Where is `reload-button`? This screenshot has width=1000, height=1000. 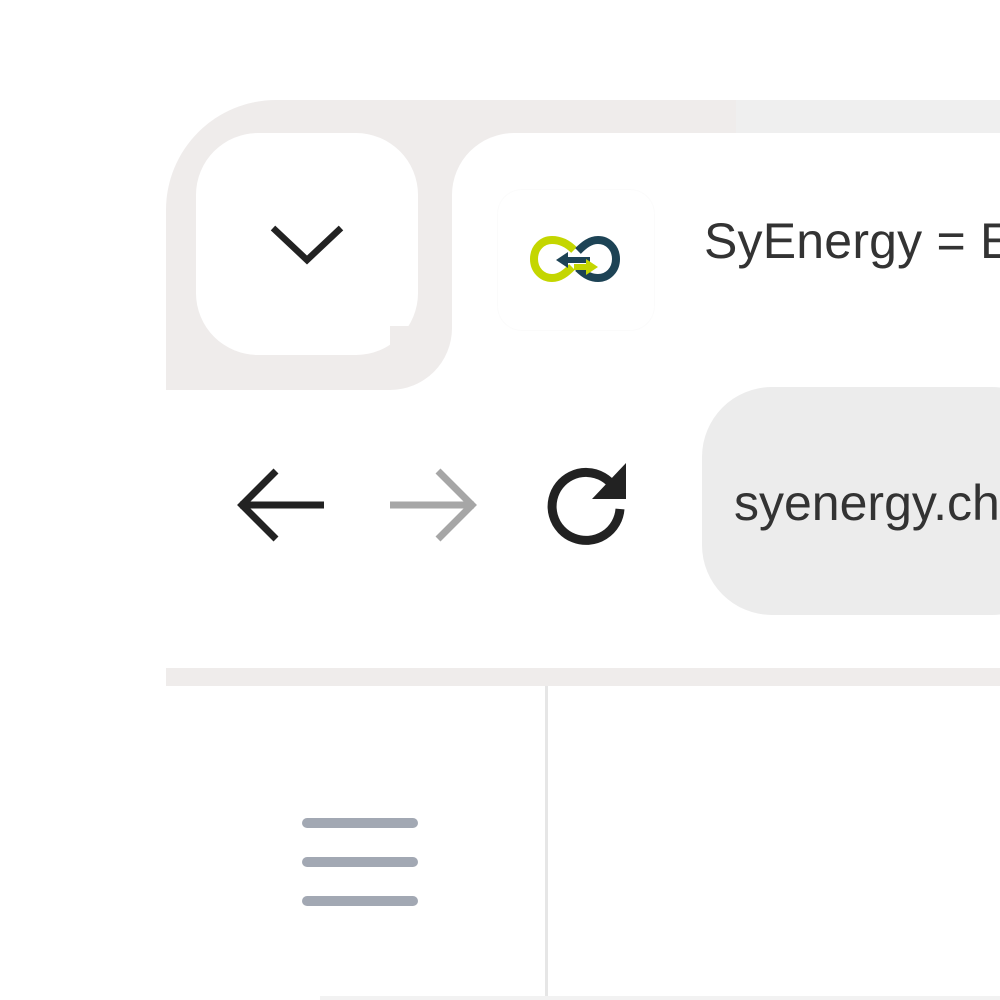 reload-button is located at coordinates (586, 505).